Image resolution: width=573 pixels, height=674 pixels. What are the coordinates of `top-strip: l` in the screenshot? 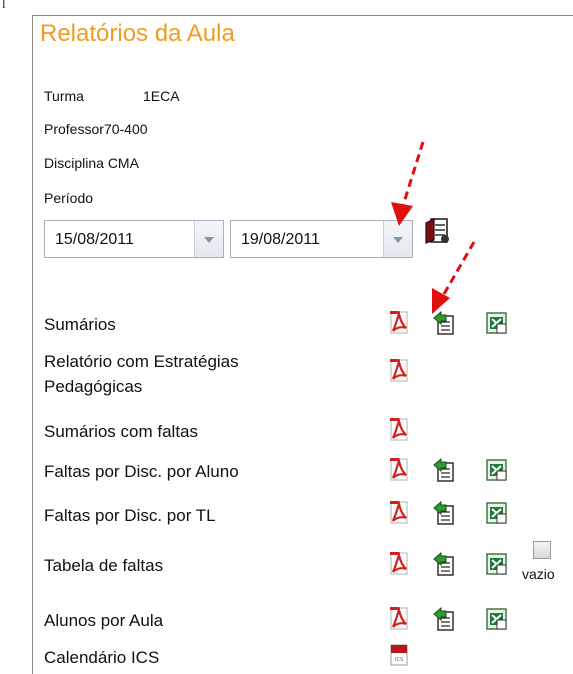 It's located at (286, 8).